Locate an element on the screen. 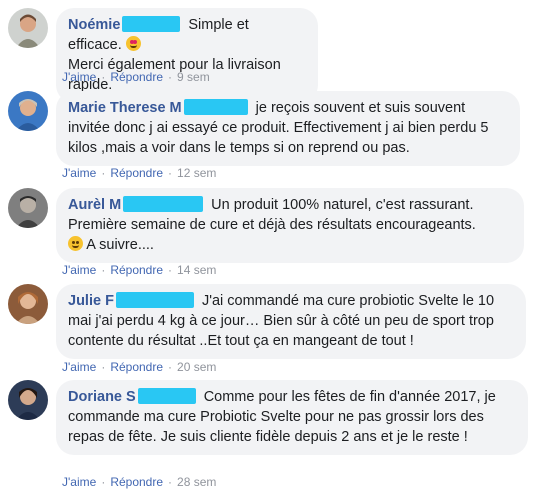 Image resolution: width=541 pixels, height=498 pixels. comment-actions: J'aime · Répondre · 12 sem is located at coordinates (139, 173).